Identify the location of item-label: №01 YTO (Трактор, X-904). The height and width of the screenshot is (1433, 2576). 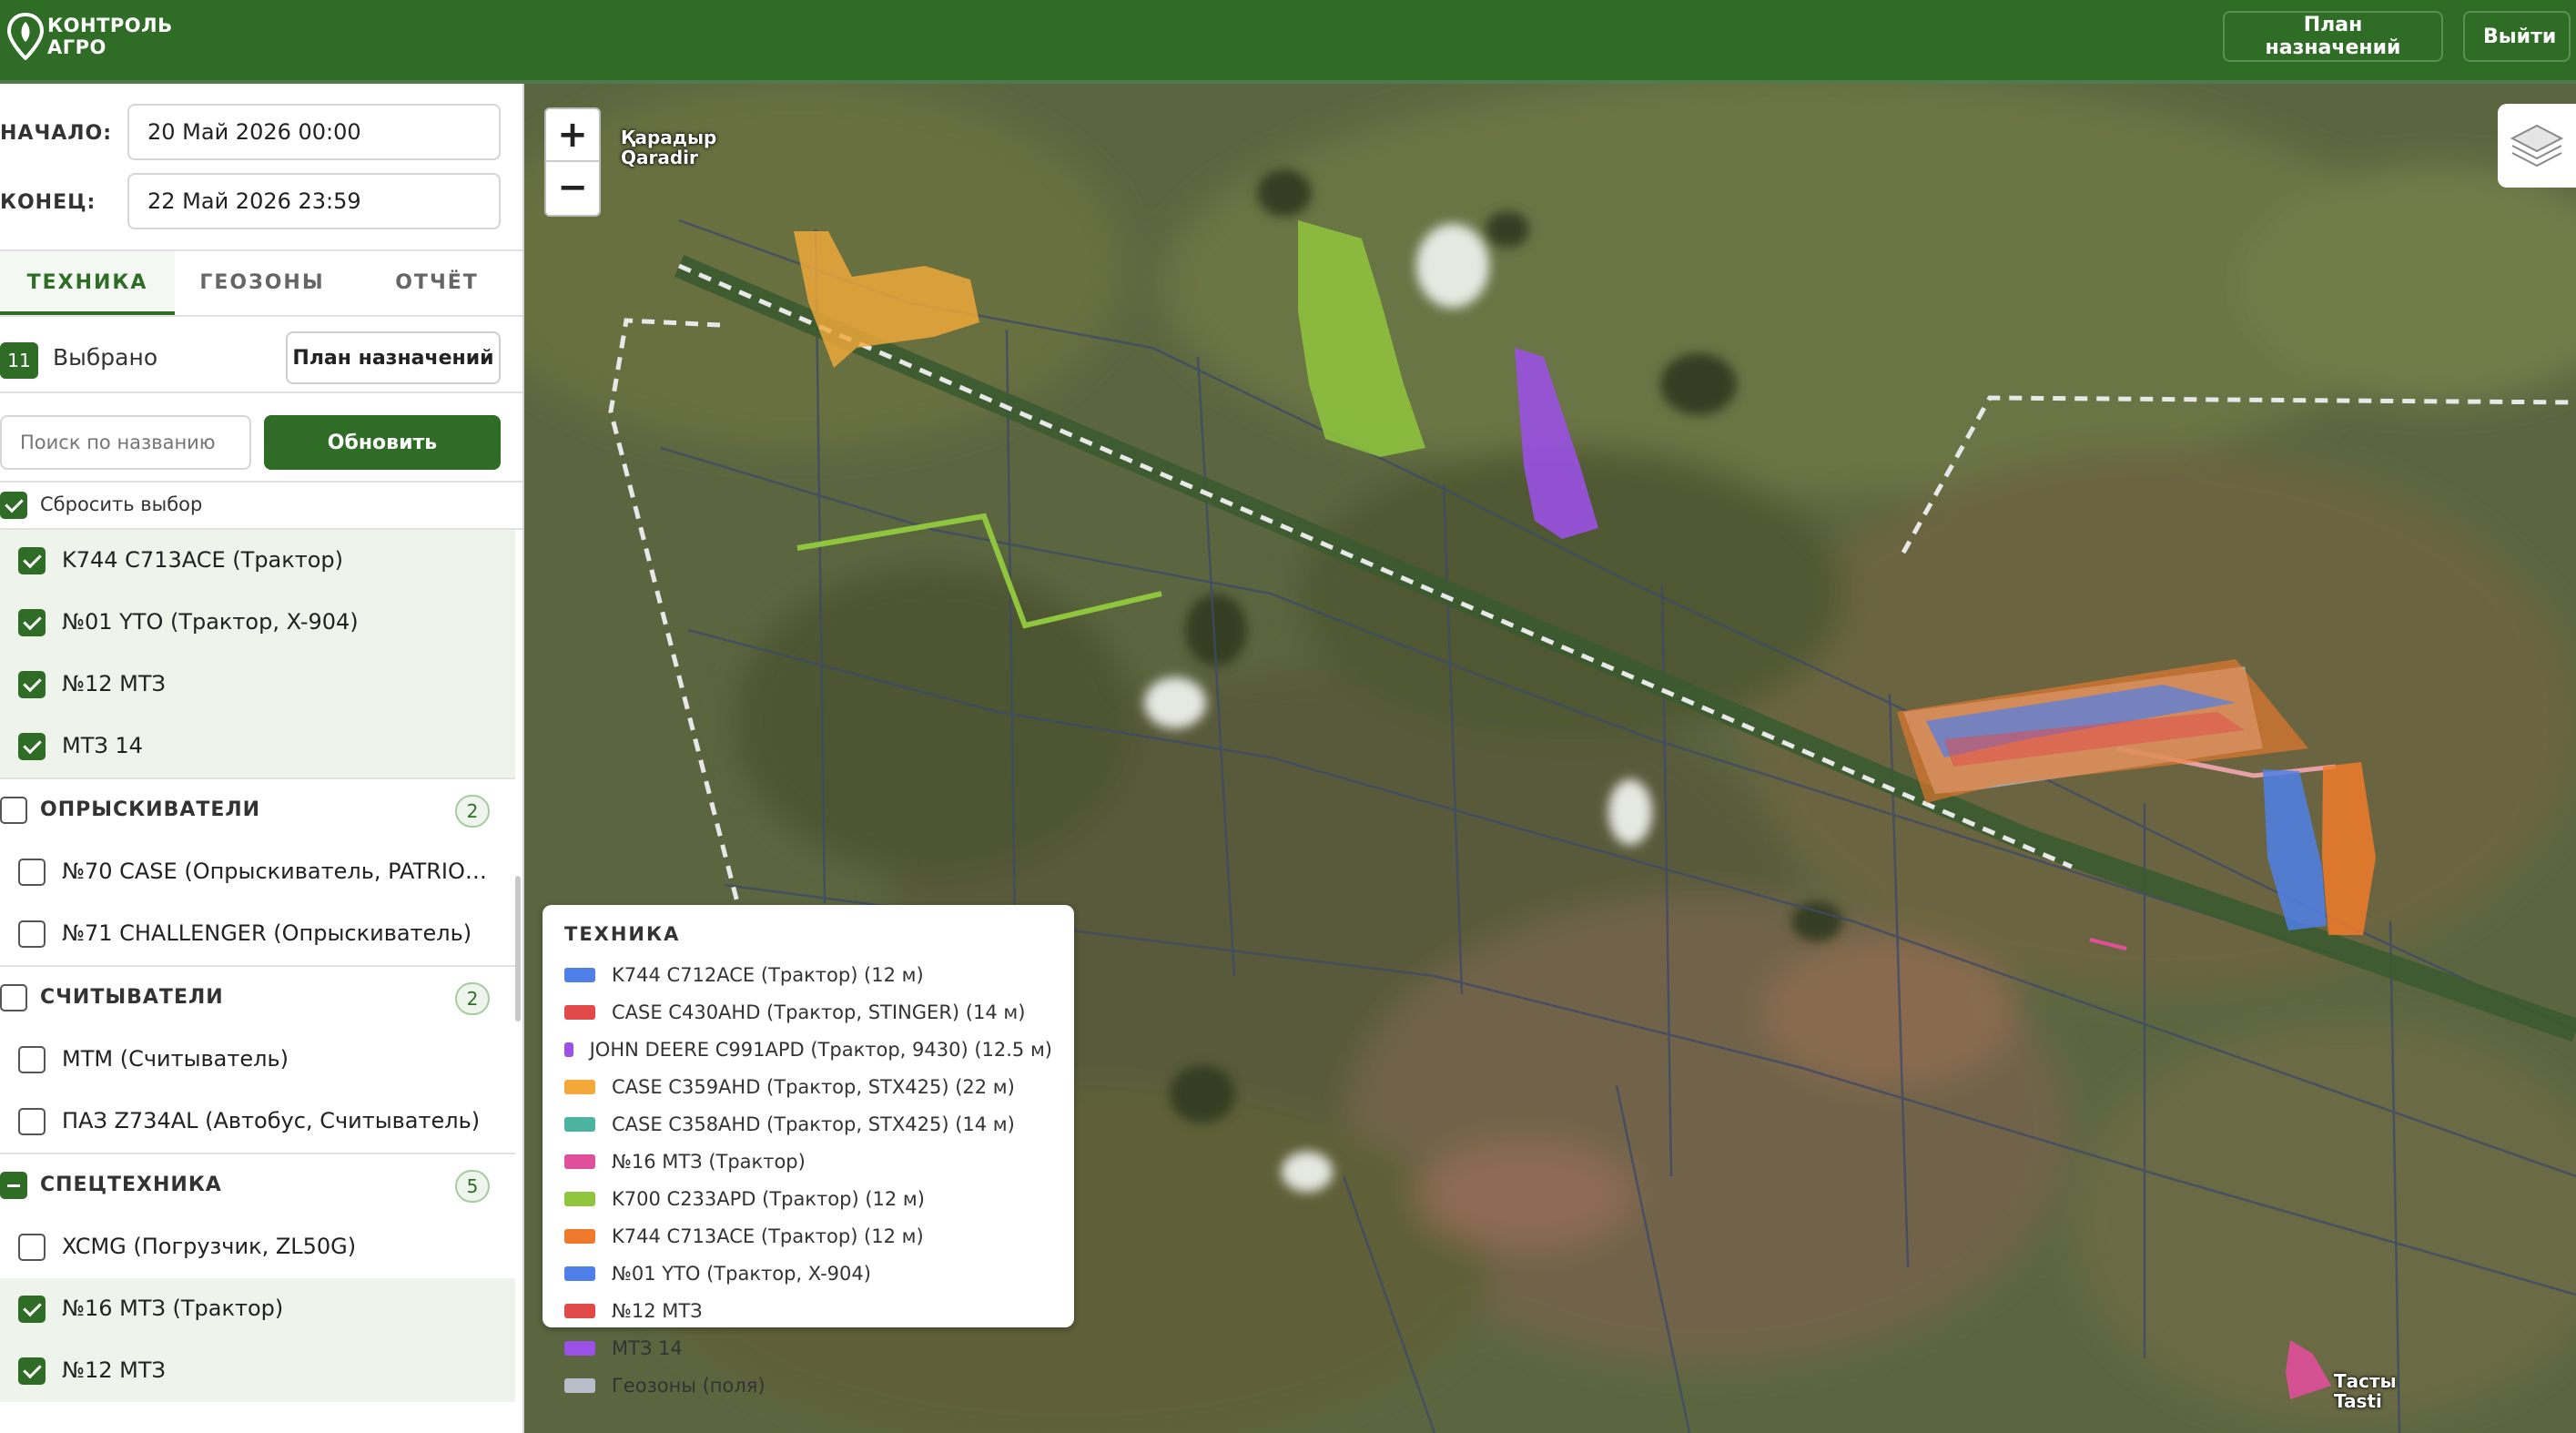
(210, 622).